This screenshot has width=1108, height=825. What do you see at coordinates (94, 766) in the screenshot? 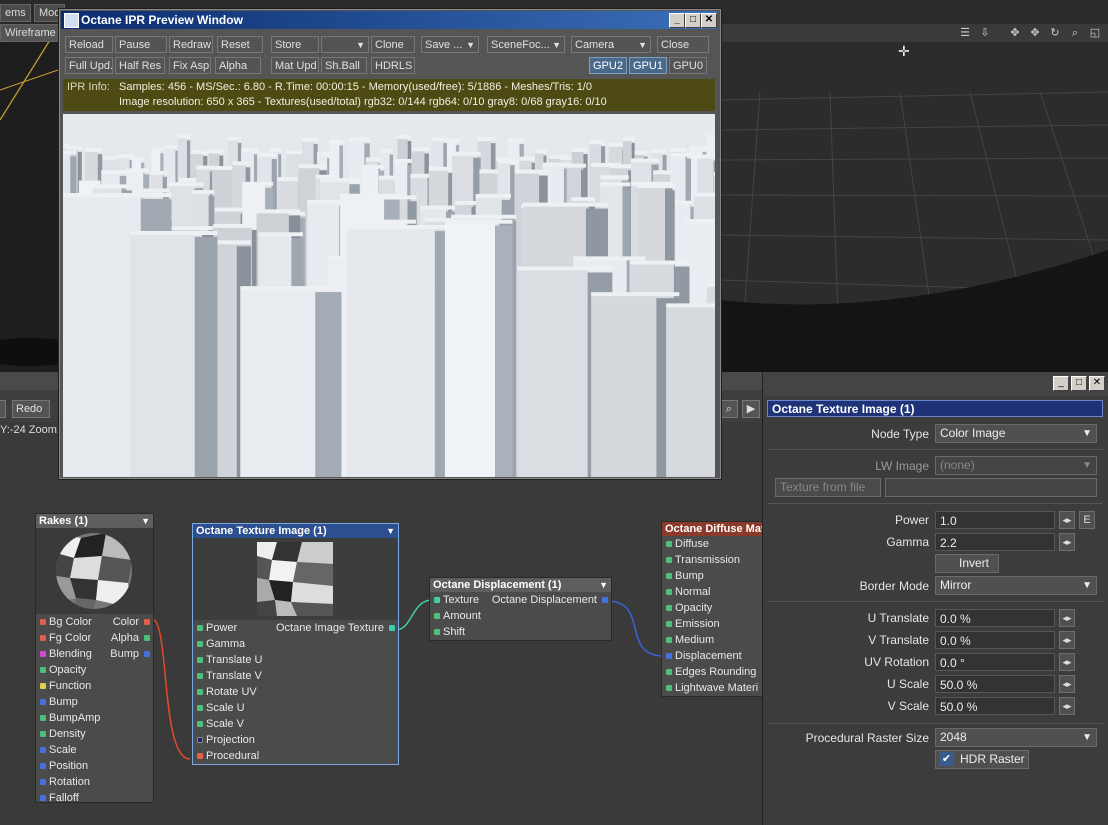
I see `input-port-rakes-9: Position` at bounding box center [94, 766].